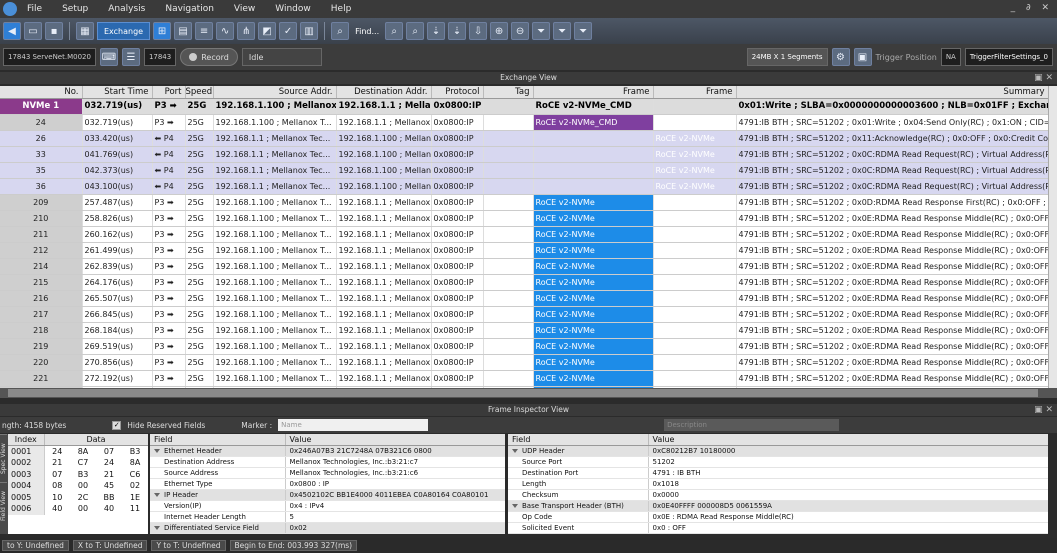 The image size is (1057, 553). What do you see at coordinates (457, 31) in the screenshot?
I see `goto-marker-icon: ⇣` at bounding box center [457, 31].